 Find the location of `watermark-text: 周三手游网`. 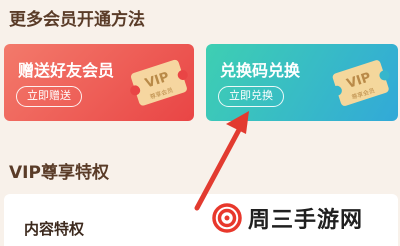

watermark-text: 周三手游网 is located at coordinates (306, 220).